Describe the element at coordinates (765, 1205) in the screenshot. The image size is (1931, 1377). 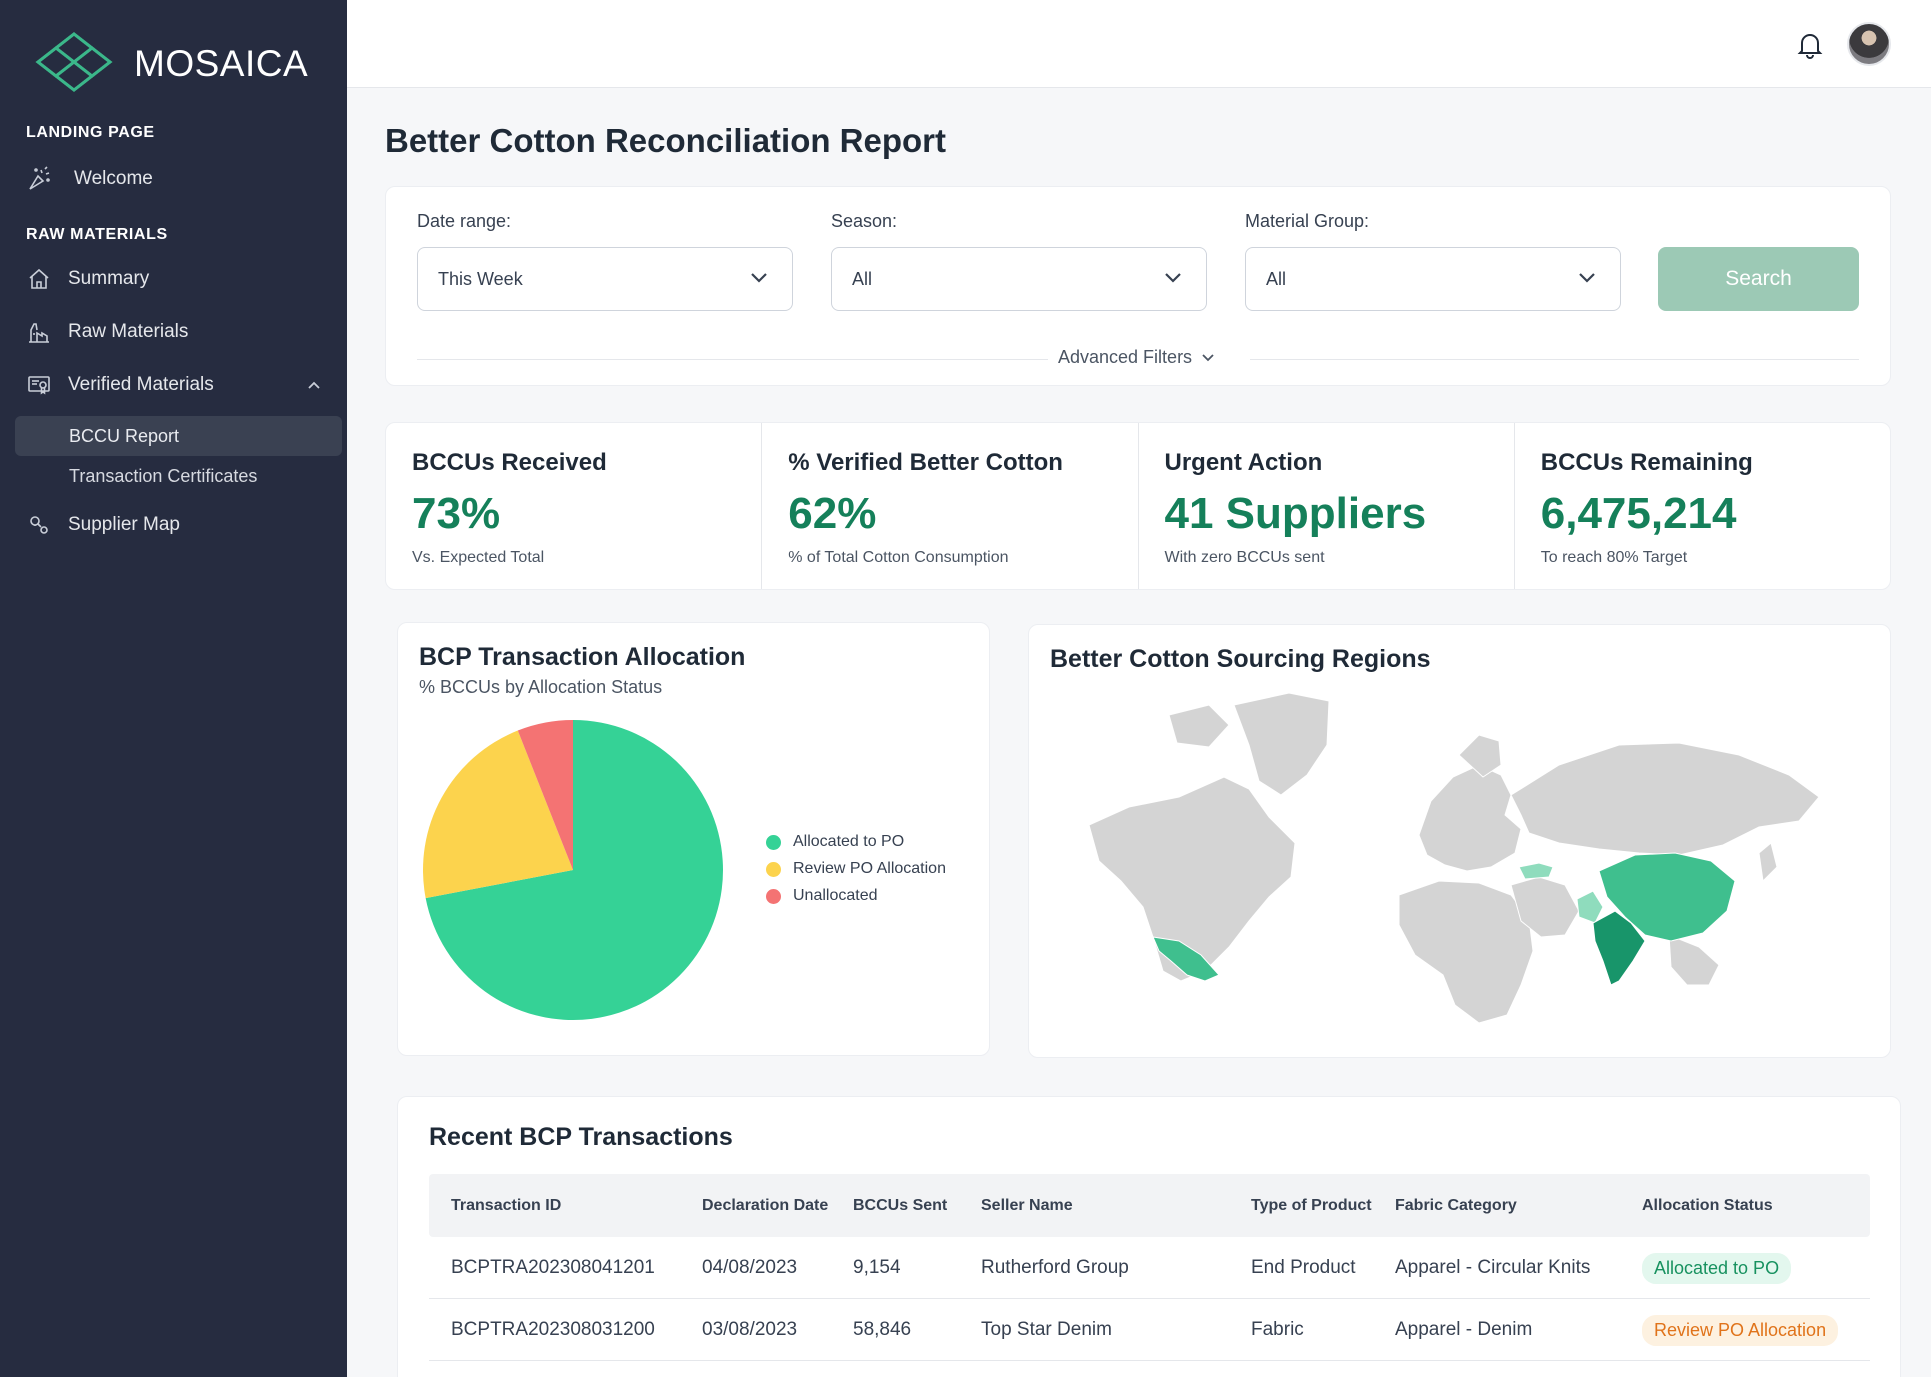
I see `table-header-cell: Declaration Date` at that location.